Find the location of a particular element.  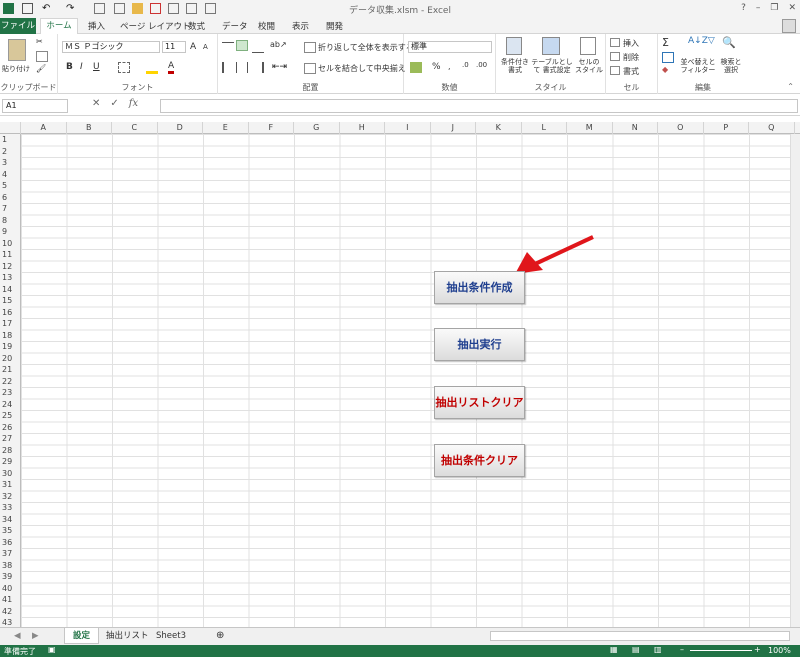

conditional-format-button: 条件付き 書式 is located at coordinates (515, 66).